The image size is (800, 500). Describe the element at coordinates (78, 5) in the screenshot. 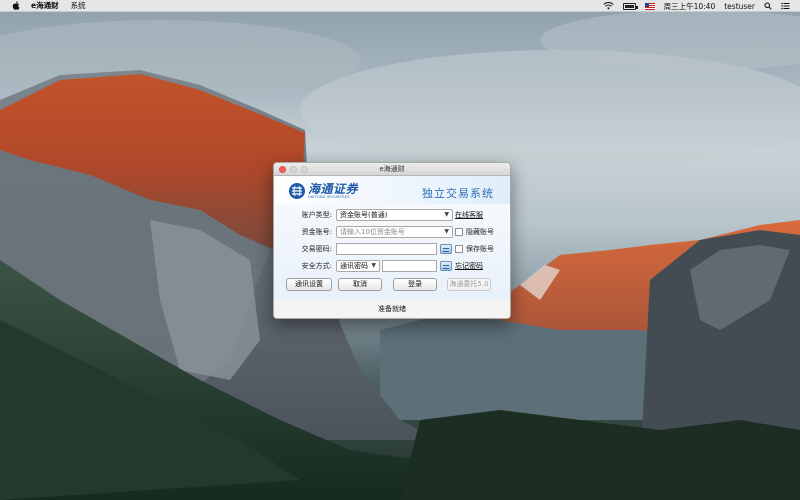

I see `menu-system: 系统` at that location.